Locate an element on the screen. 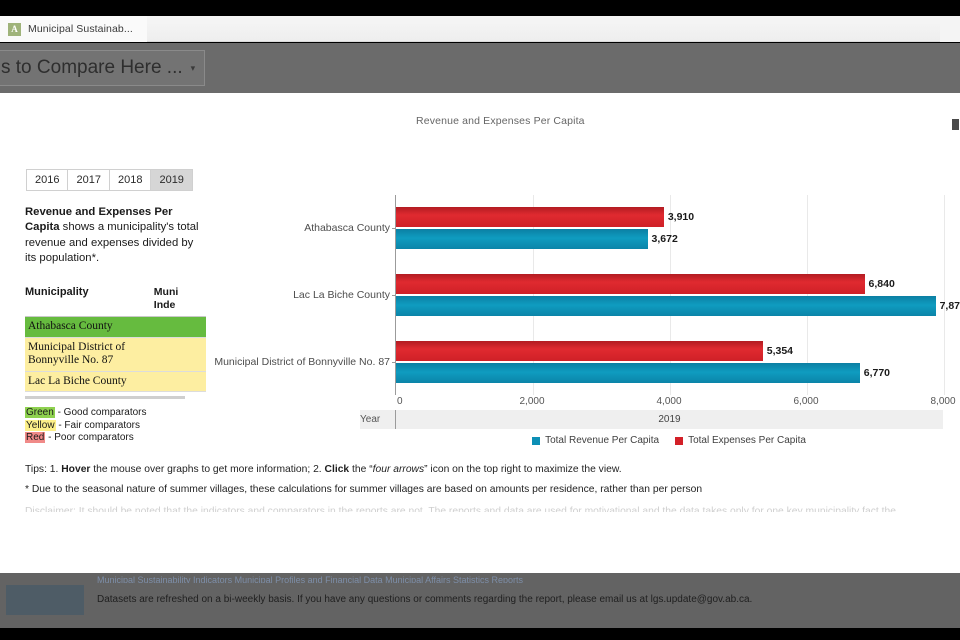 The width and height of the screenshot is (960, 640). year-tab-2019: 2019 is located at coordinates (171, 180).